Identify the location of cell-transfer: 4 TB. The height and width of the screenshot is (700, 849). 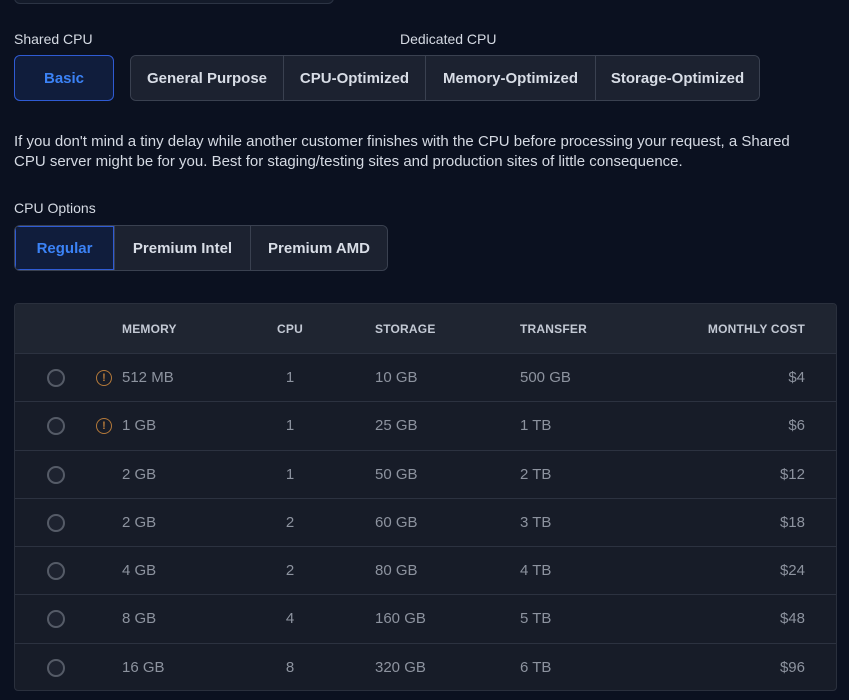
(536, 571).